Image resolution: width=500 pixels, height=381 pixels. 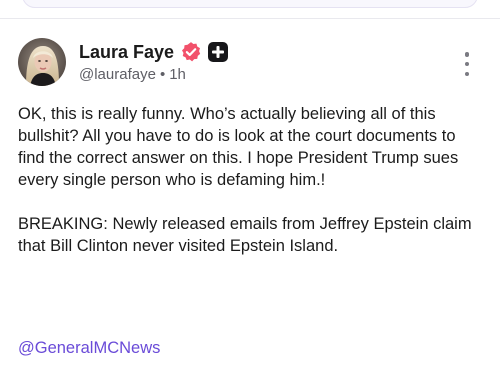 I want to click on post-meta: @laurafaye • 1h, so click(x=132, y=74).